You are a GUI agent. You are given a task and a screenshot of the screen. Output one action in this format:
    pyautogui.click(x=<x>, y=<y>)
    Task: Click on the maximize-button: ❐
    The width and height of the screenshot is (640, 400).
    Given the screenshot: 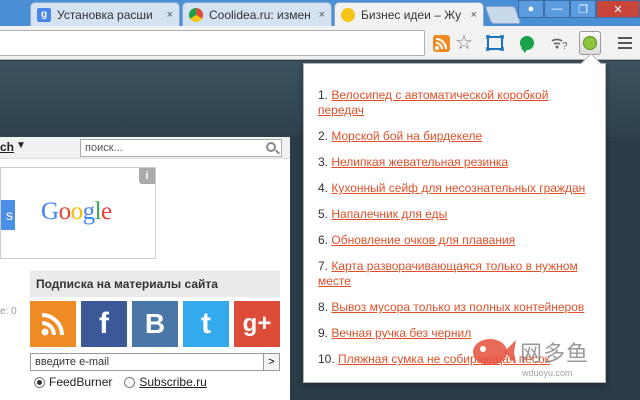 What is the action you would take?
    pyautogui.click(x=583, y=9)
    